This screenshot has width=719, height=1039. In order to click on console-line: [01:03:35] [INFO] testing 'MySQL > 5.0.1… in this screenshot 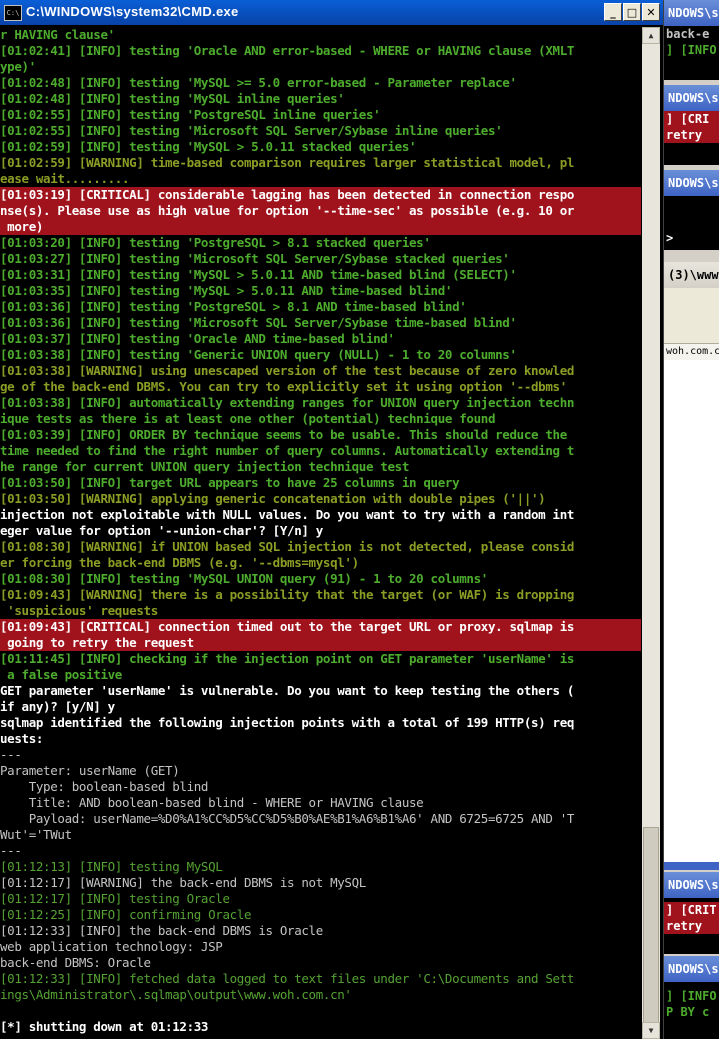, I will do `click(226, 290)`.